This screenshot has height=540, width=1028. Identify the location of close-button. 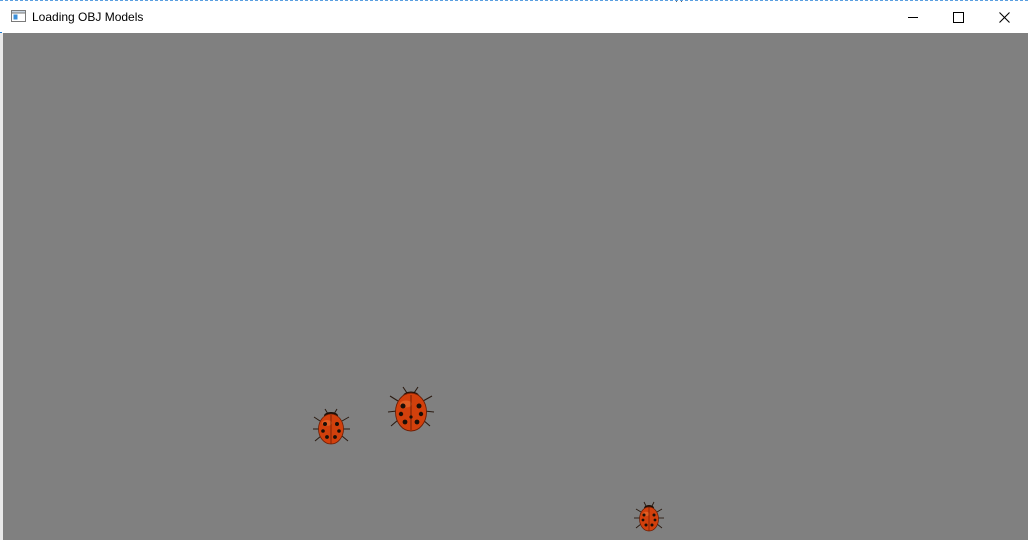
(1004, 17).